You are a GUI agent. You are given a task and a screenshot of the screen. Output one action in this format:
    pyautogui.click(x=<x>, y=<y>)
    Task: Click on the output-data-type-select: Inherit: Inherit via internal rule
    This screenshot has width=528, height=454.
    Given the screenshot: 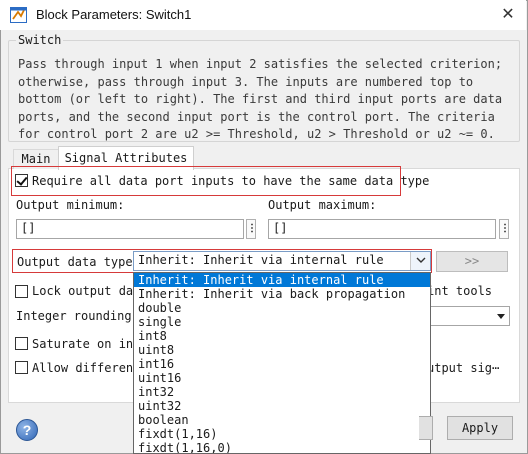 What is the action you would take?
    pyautogui.click(x=282, y=261)
    